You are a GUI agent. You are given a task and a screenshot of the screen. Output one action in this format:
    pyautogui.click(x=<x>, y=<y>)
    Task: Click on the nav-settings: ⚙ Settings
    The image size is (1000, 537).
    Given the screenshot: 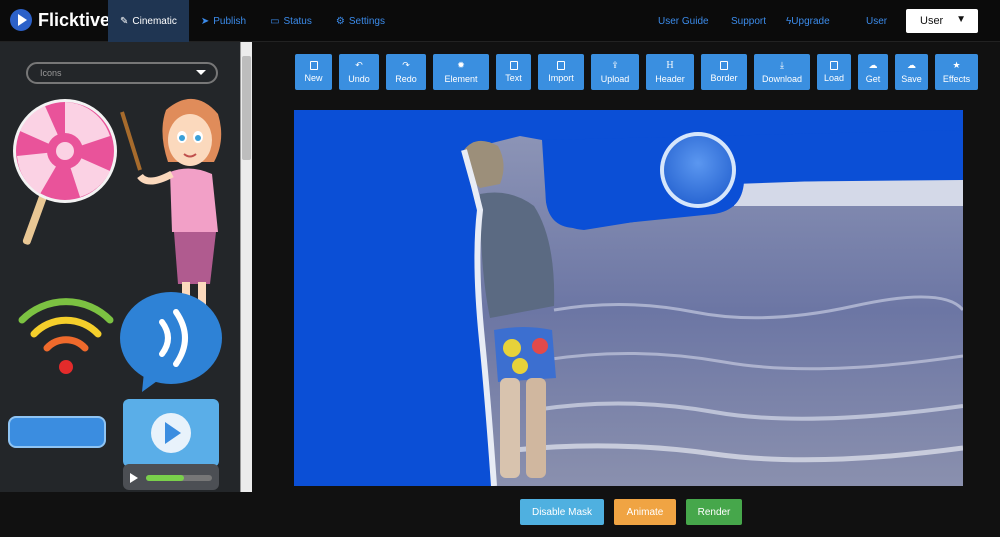 What is the action you would take?
    pyautogui.click(x=360, y=21)
    